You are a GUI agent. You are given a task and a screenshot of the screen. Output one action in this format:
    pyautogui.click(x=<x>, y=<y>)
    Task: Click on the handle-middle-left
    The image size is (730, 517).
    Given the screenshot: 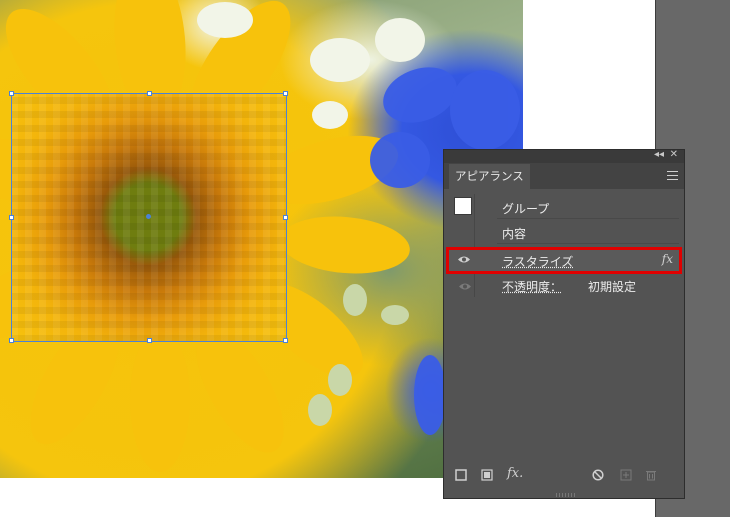 What is the action you would take?
    pyautogui.click(x=11, y=217)
    